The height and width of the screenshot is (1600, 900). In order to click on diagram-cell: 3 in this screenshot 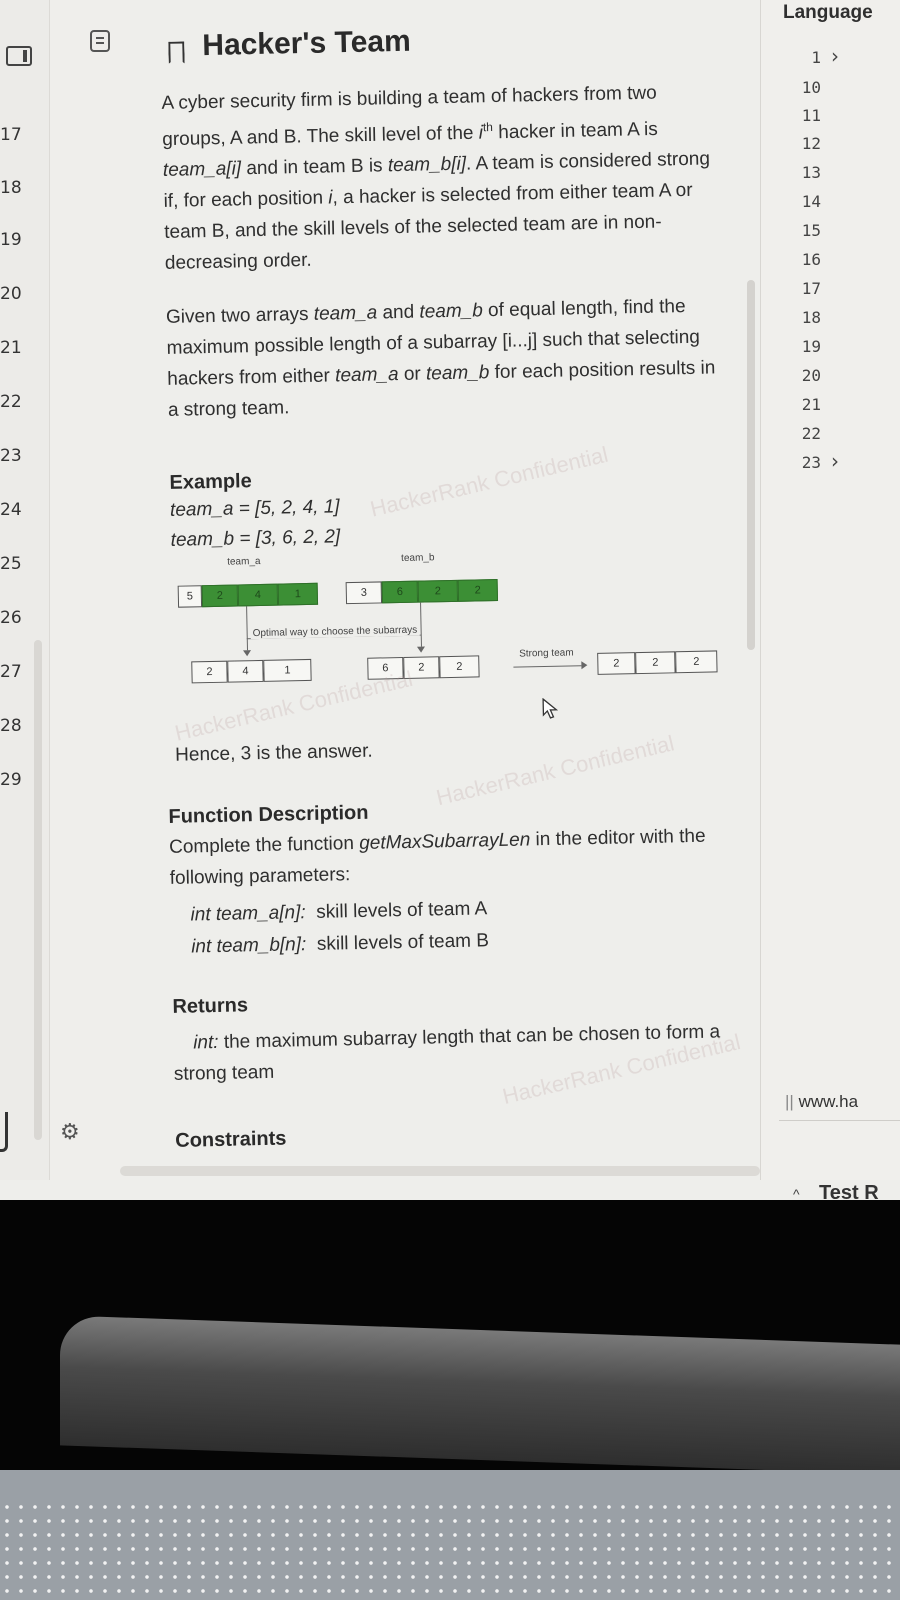, I will do `click(364, 593)`.